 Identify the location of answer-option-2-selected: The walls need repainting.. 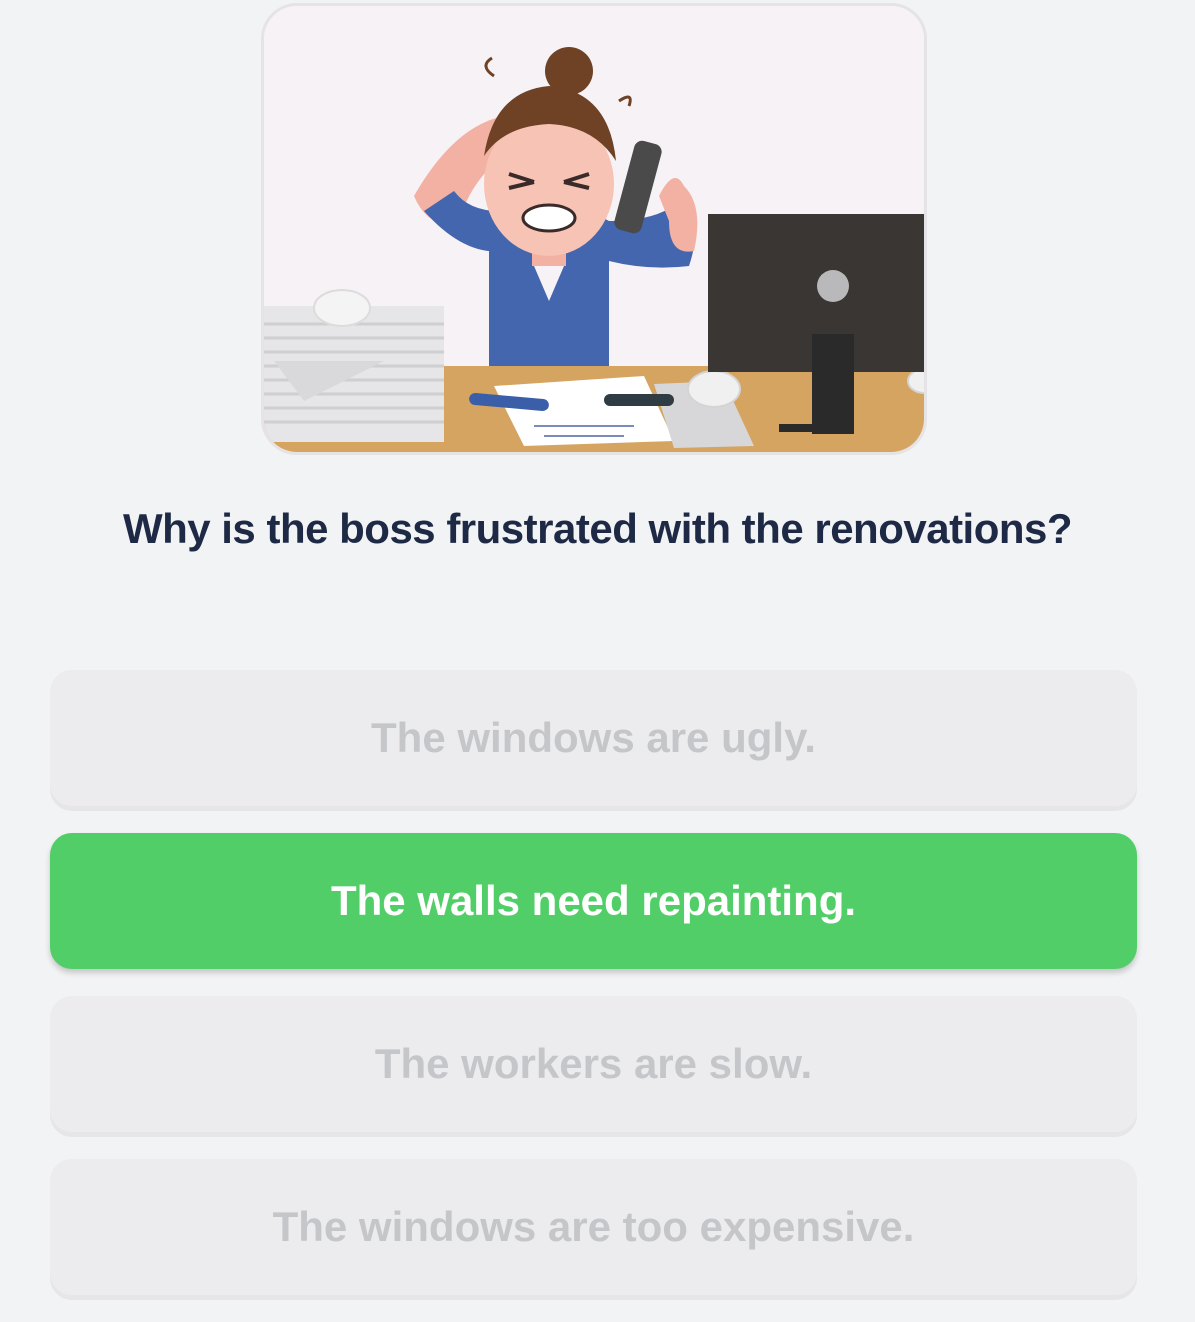
(593, 901).